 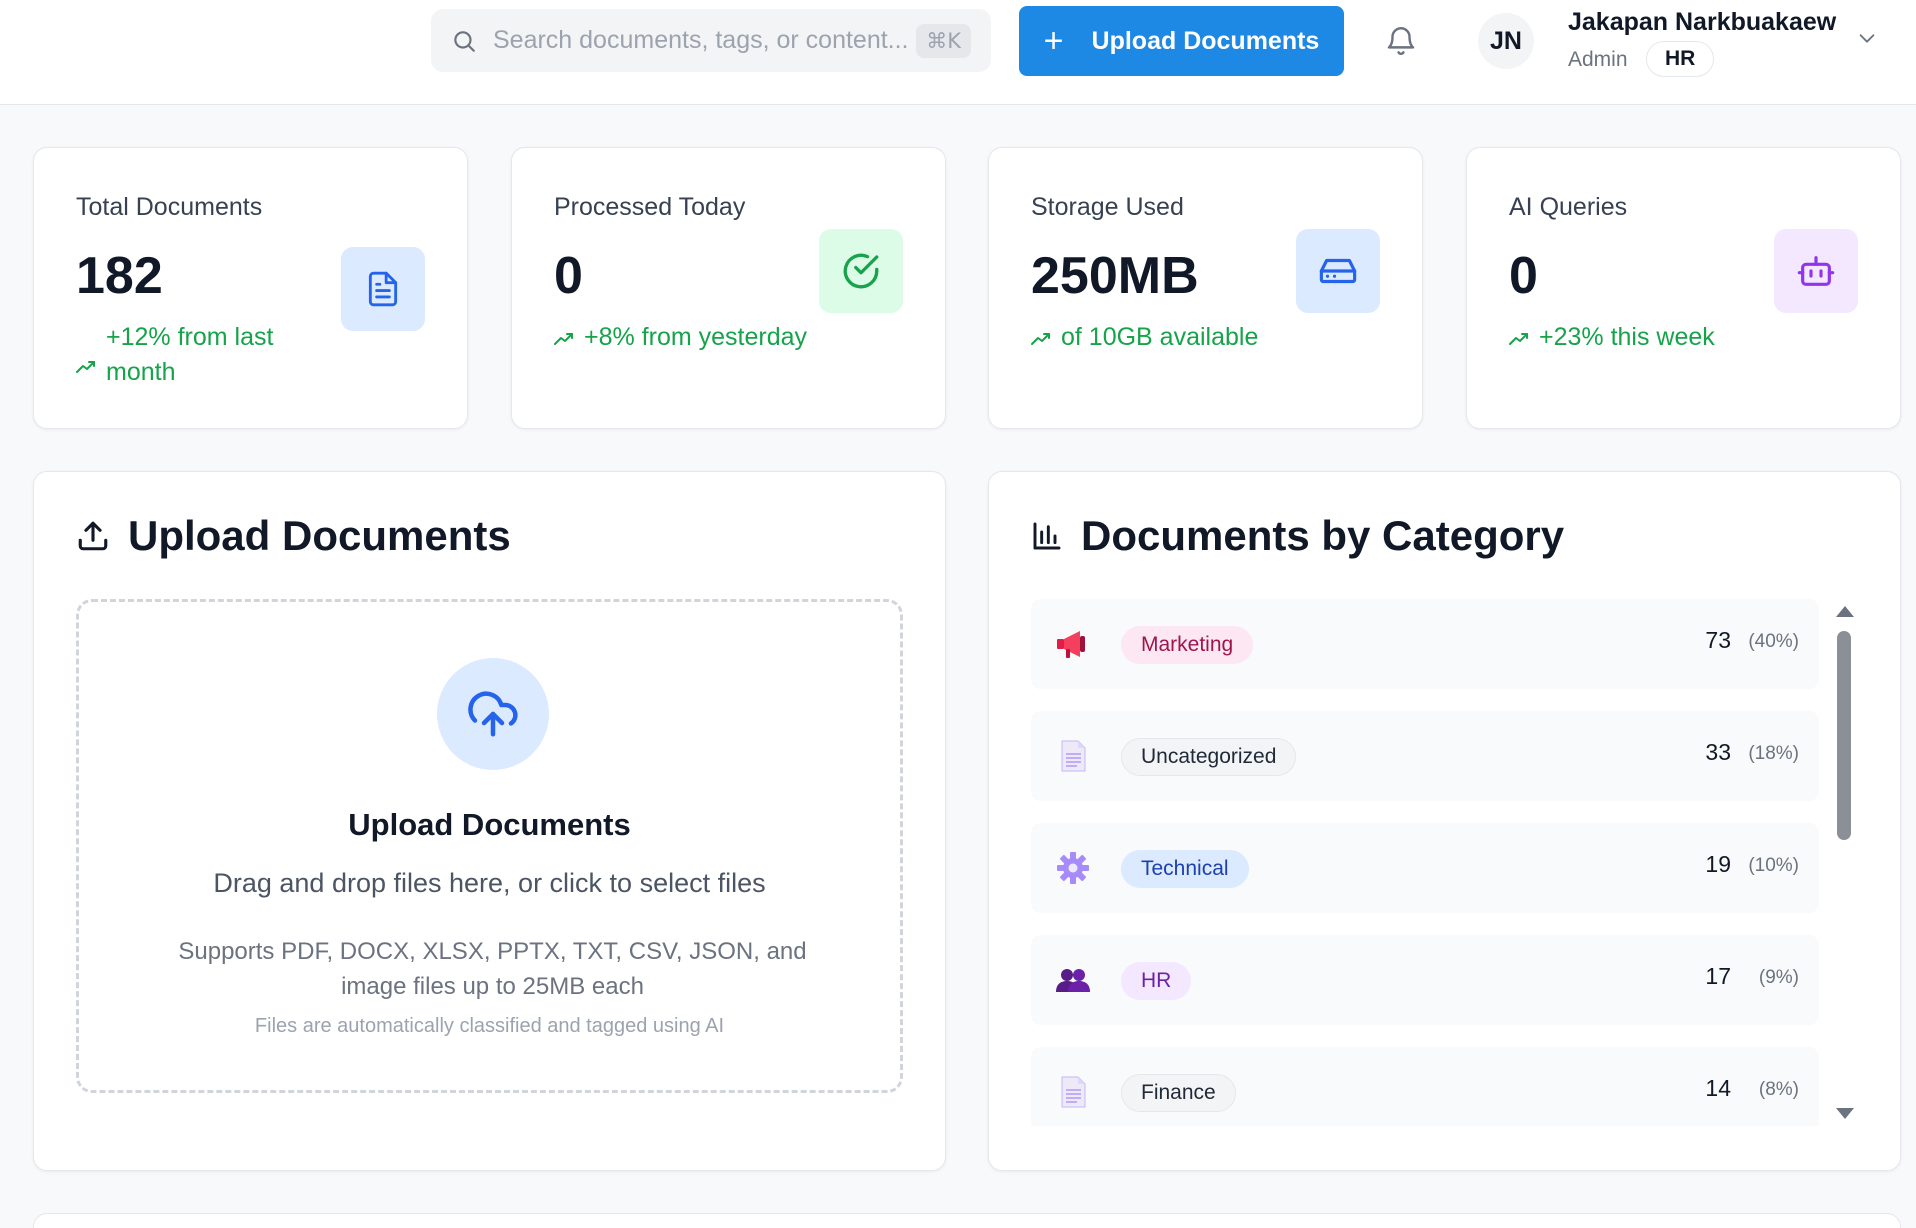 I want to click on stat-card-ai-queries: AI Queries 0 +23% this week, so click(x=1683, y=288).